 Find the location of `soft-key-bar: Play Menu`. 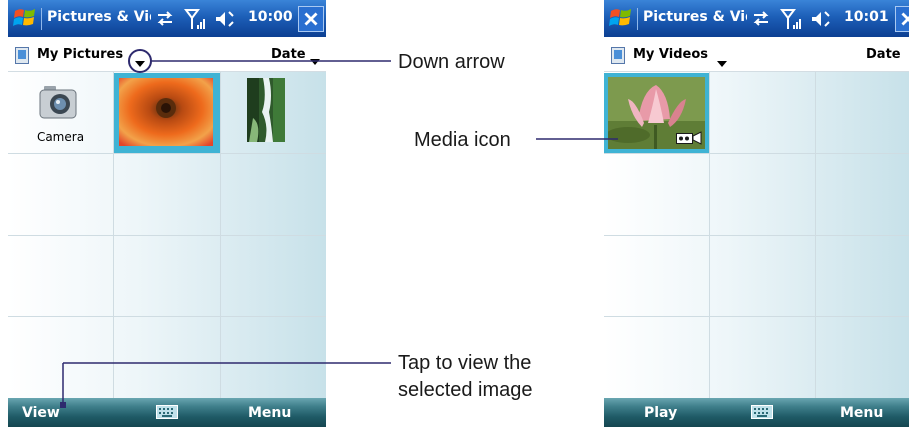

soft-key-bar: Play Menu is located at coordinates (756, 412).